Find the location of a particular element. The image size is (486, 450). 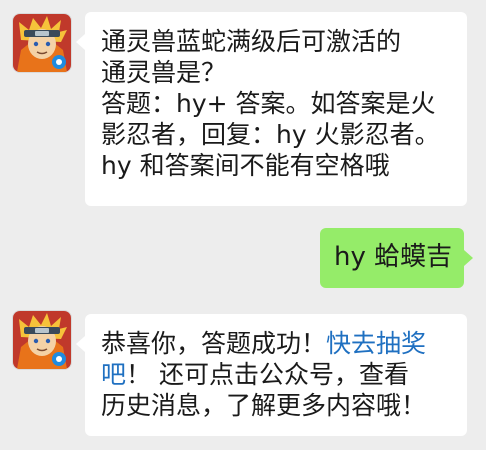

message-text: hy 蛤蟆吉 is located at coordinates (393, 257).